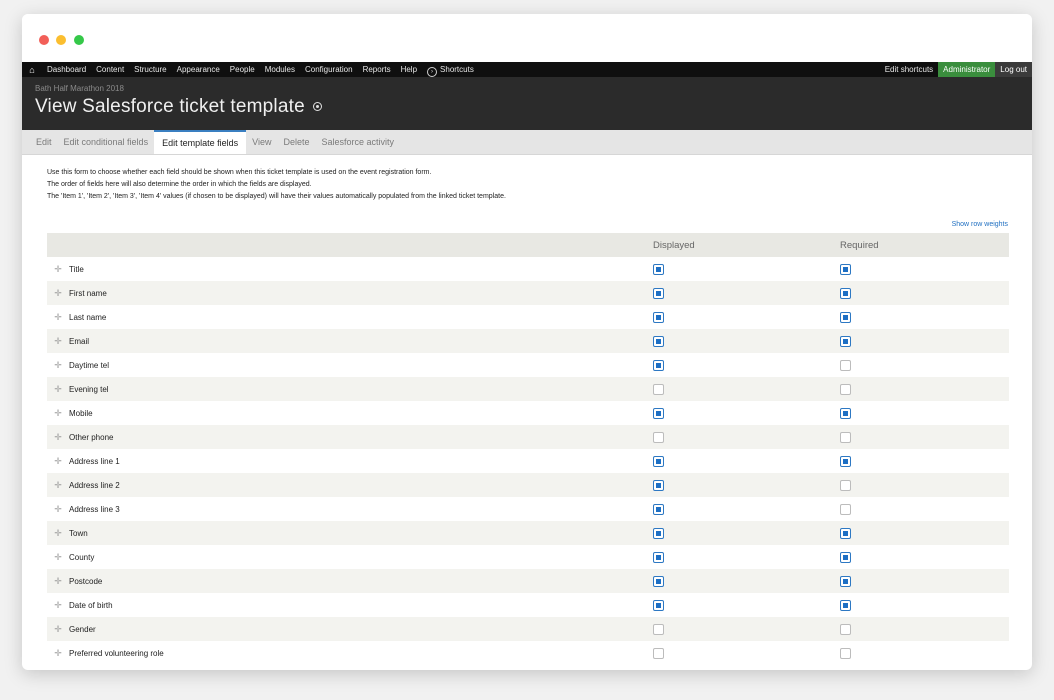 This screenshot has height=700, width=1054. What do you see at coordinates (66, 69) in the screenshot?
I see `toolbar-item-dashboard: Dashboard` at bounding box center [66, 69].